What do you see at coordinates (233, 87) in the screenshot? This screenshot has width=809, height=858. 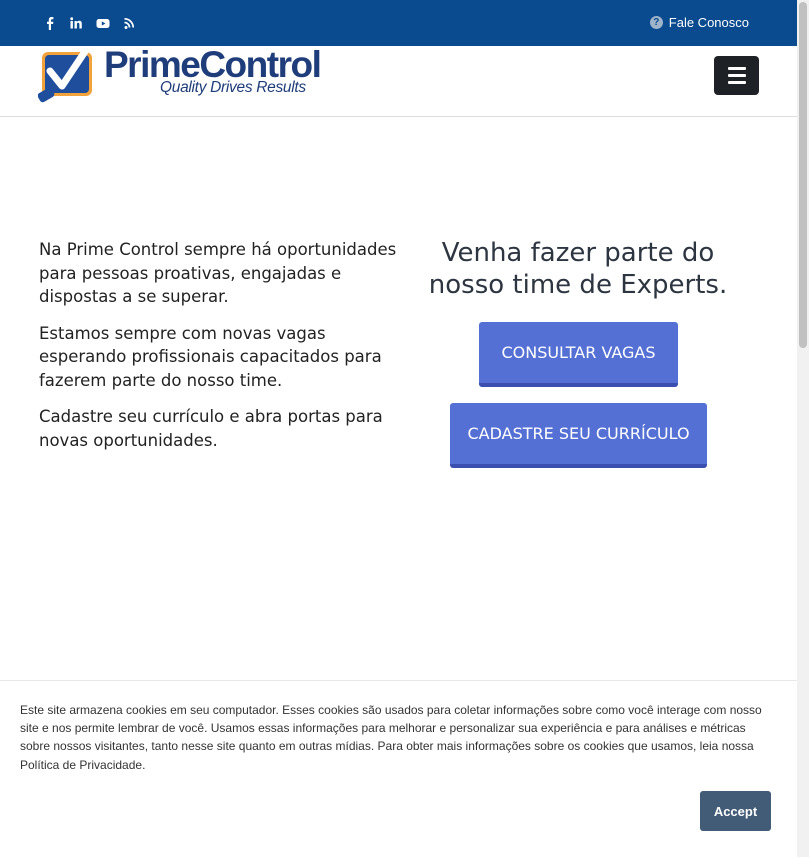 I see `brand-tagline: Quality Drives Results` at bounding box center [233, 87].